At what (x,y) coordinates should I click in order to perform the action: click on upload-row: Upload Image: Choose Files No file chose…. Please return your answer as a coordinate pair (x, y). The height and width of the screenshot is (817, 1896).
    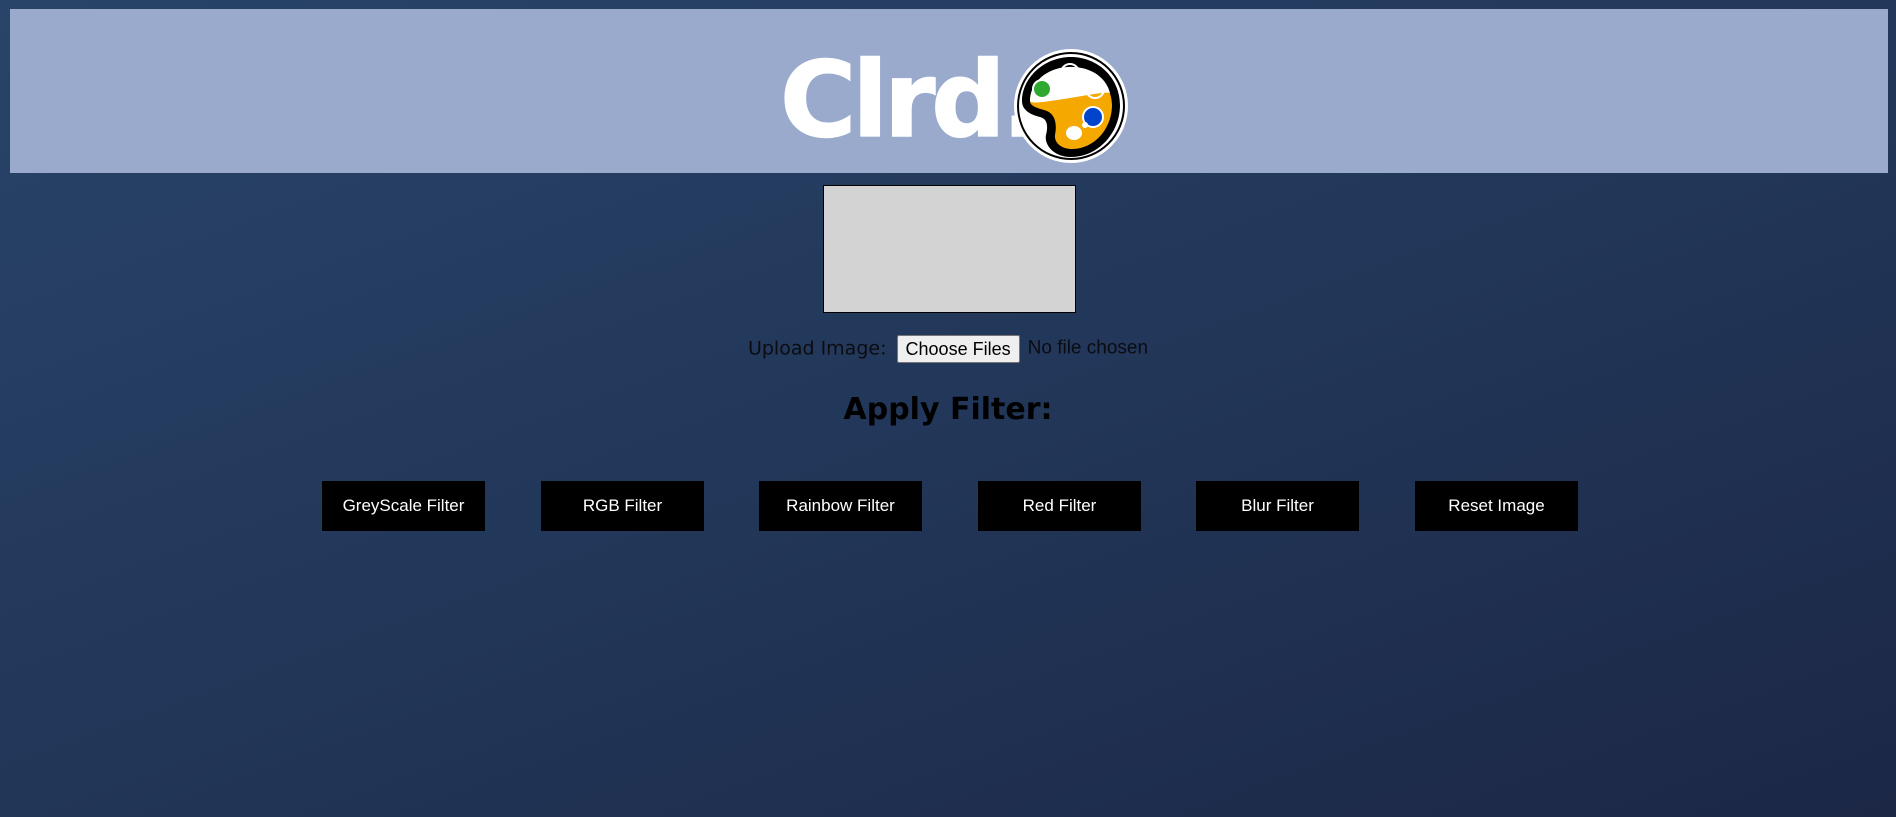
    Looking at the image, I should click on (948, 348).